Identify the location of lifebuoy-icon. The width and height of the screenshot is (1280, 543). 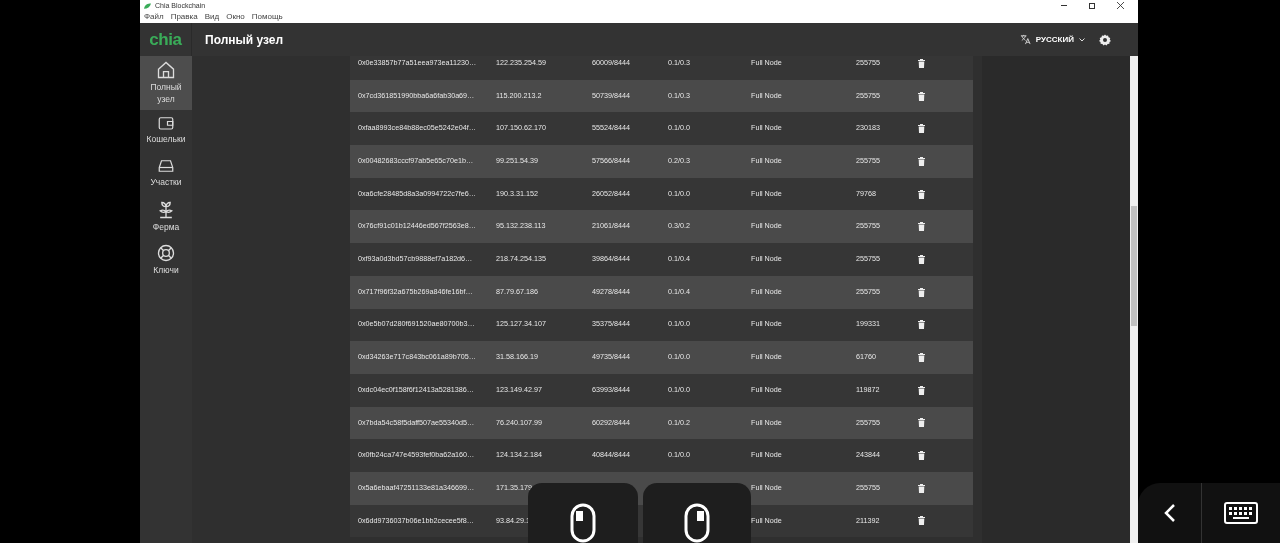
(166, 253).